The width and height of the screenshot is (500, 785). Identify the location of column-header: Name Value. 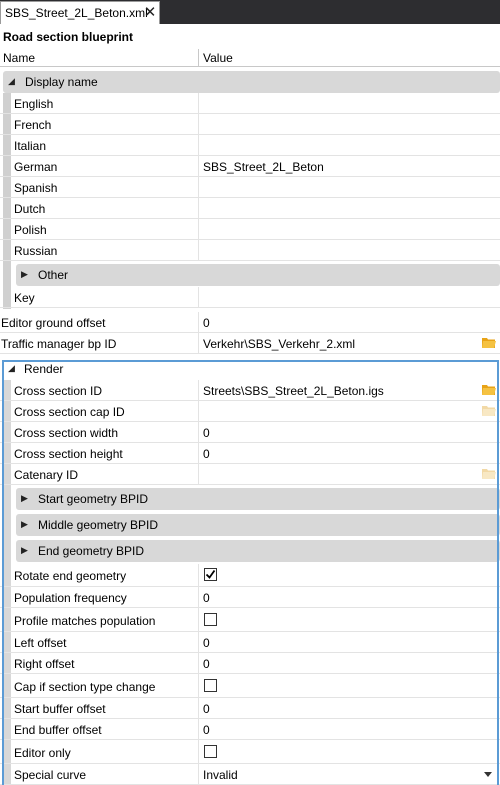
(250, 58).